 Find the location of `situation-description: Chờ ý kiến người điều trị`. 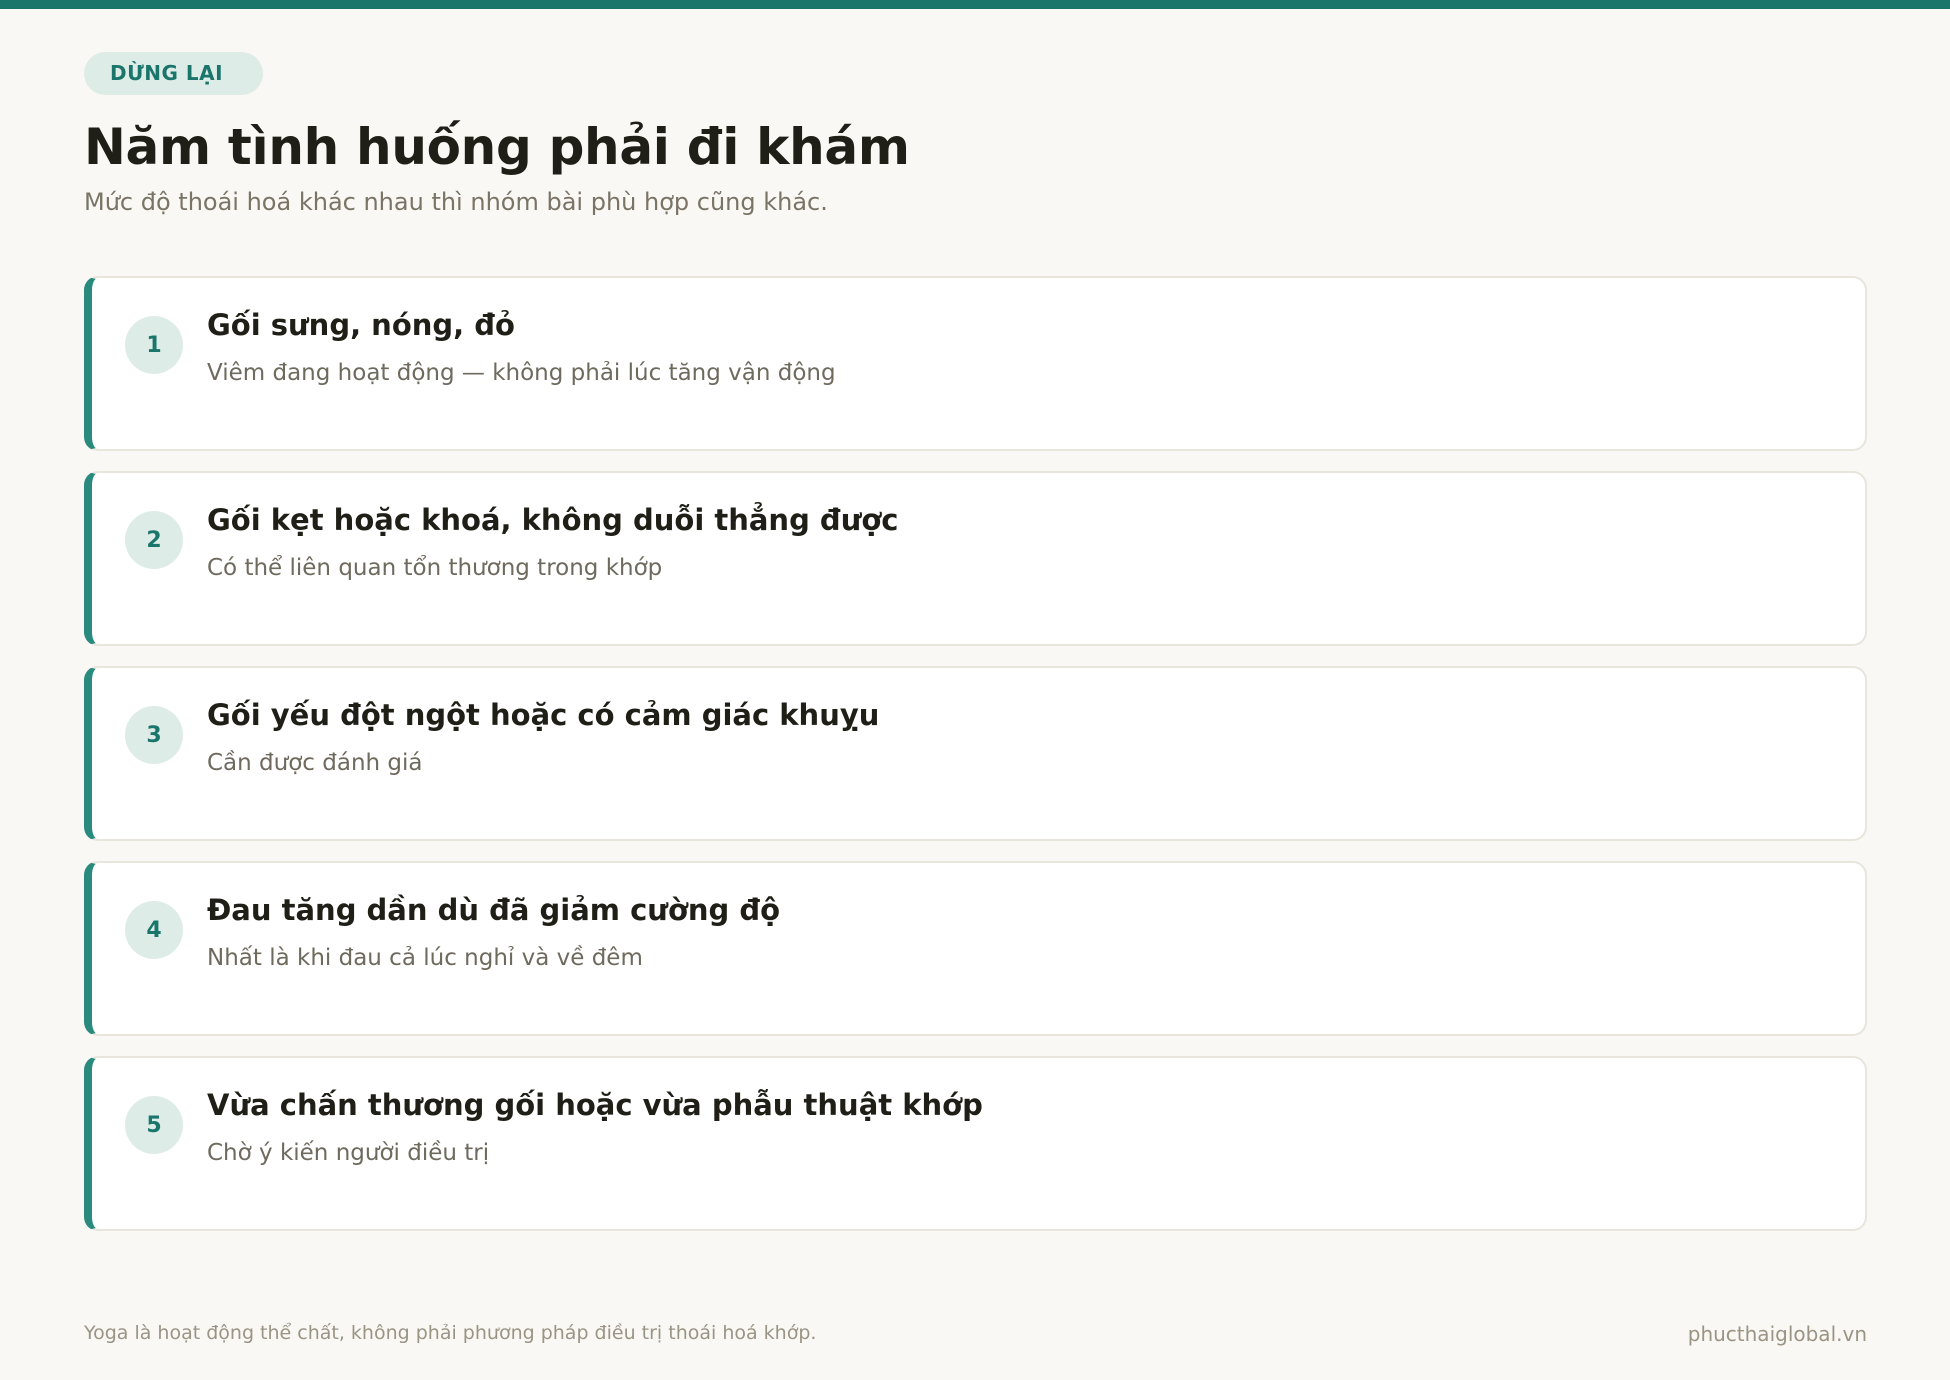

situation-description: Chờ ý kiến người điều trị is located at coordinates (348, 1153).